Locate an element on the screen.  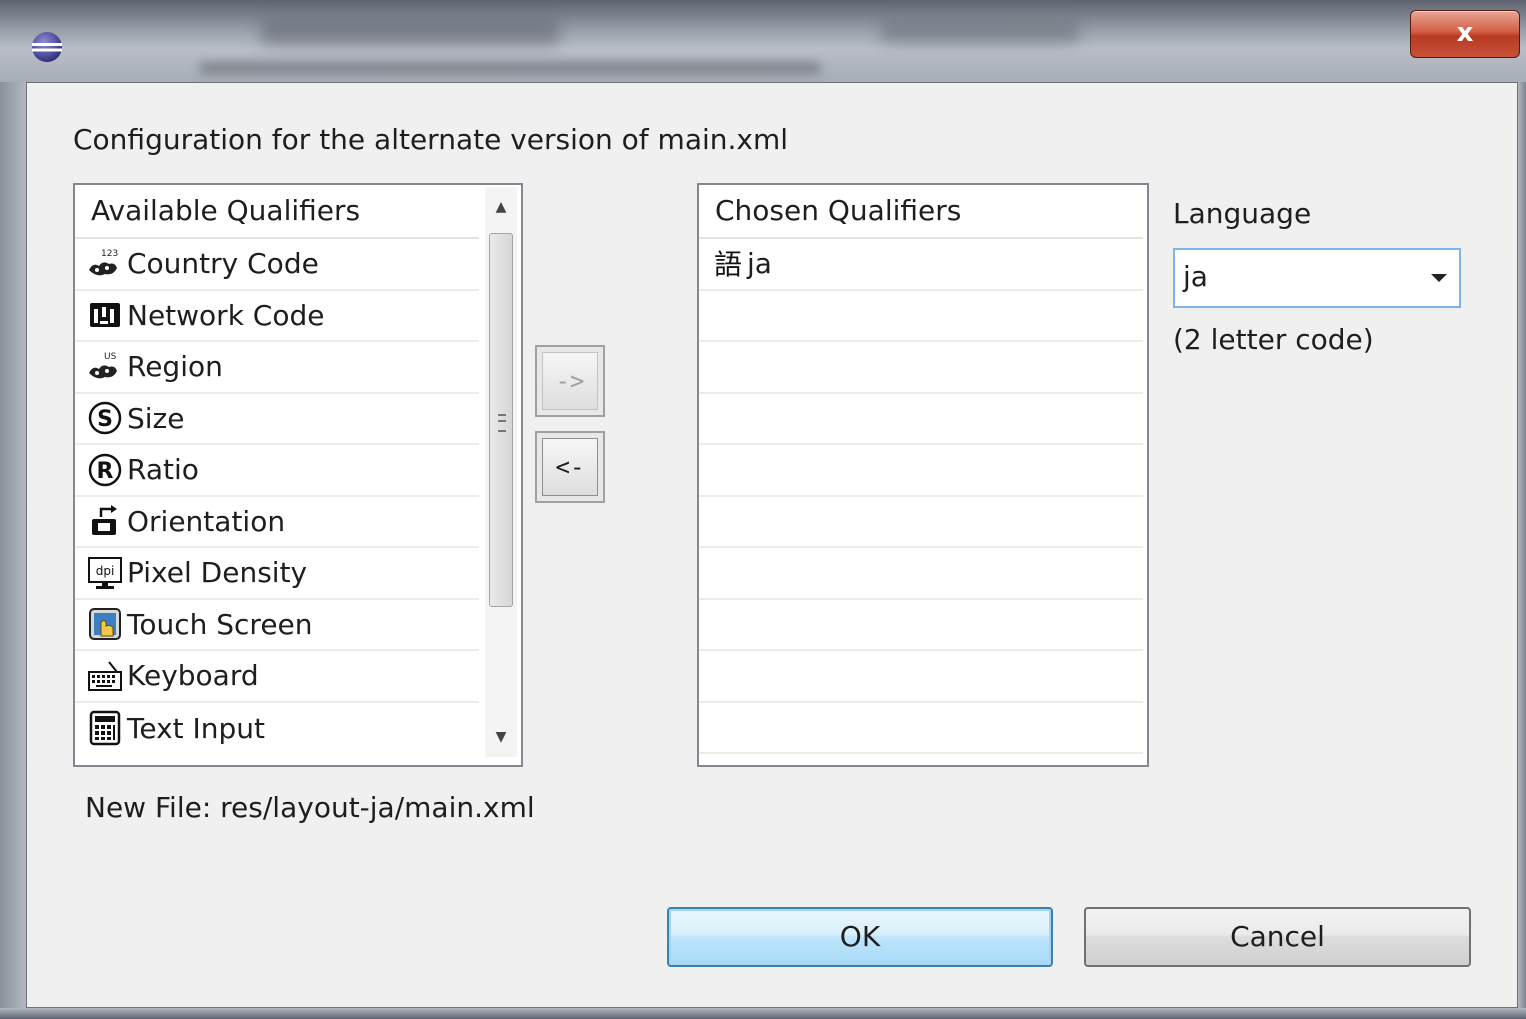
list-item: US Region is located at coordinates (277, 368).